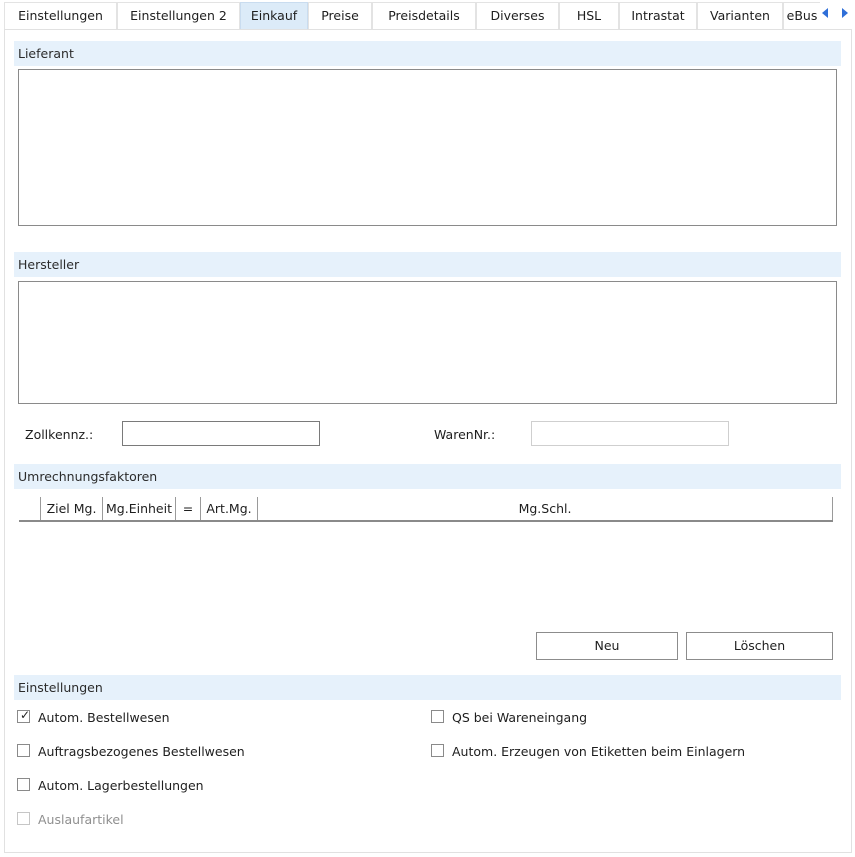  I want to click on autom-bestellwesen-label: Autom. Bestellwesen, so click(104, 717).